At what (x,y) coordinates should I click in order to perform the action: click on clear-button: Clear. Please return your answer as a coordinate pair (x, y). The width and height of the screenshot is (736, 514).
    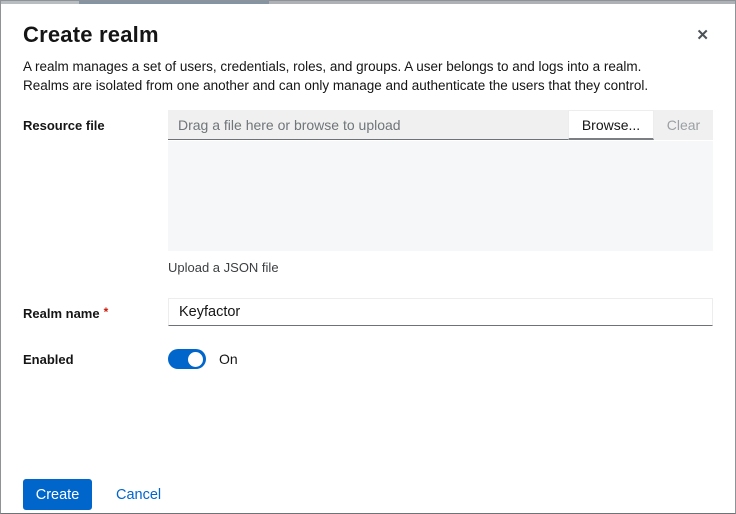
    Looking at the image, I should click on (683, 125).